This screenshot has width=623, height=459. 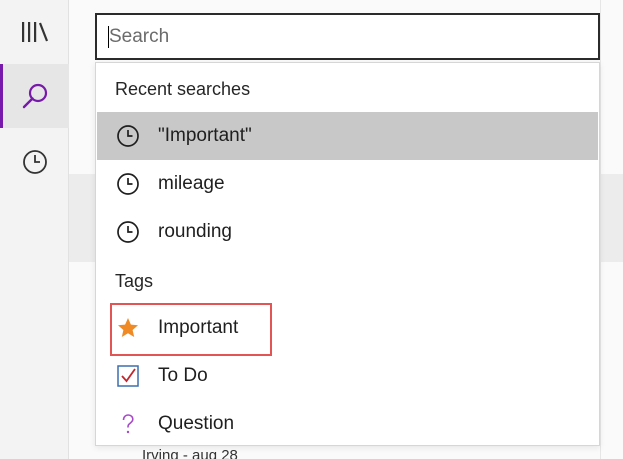 What do you see at coordinates (347, 328) in the screenshot?
I see `tag-item-important: Important` at bounding box center [347, 328].